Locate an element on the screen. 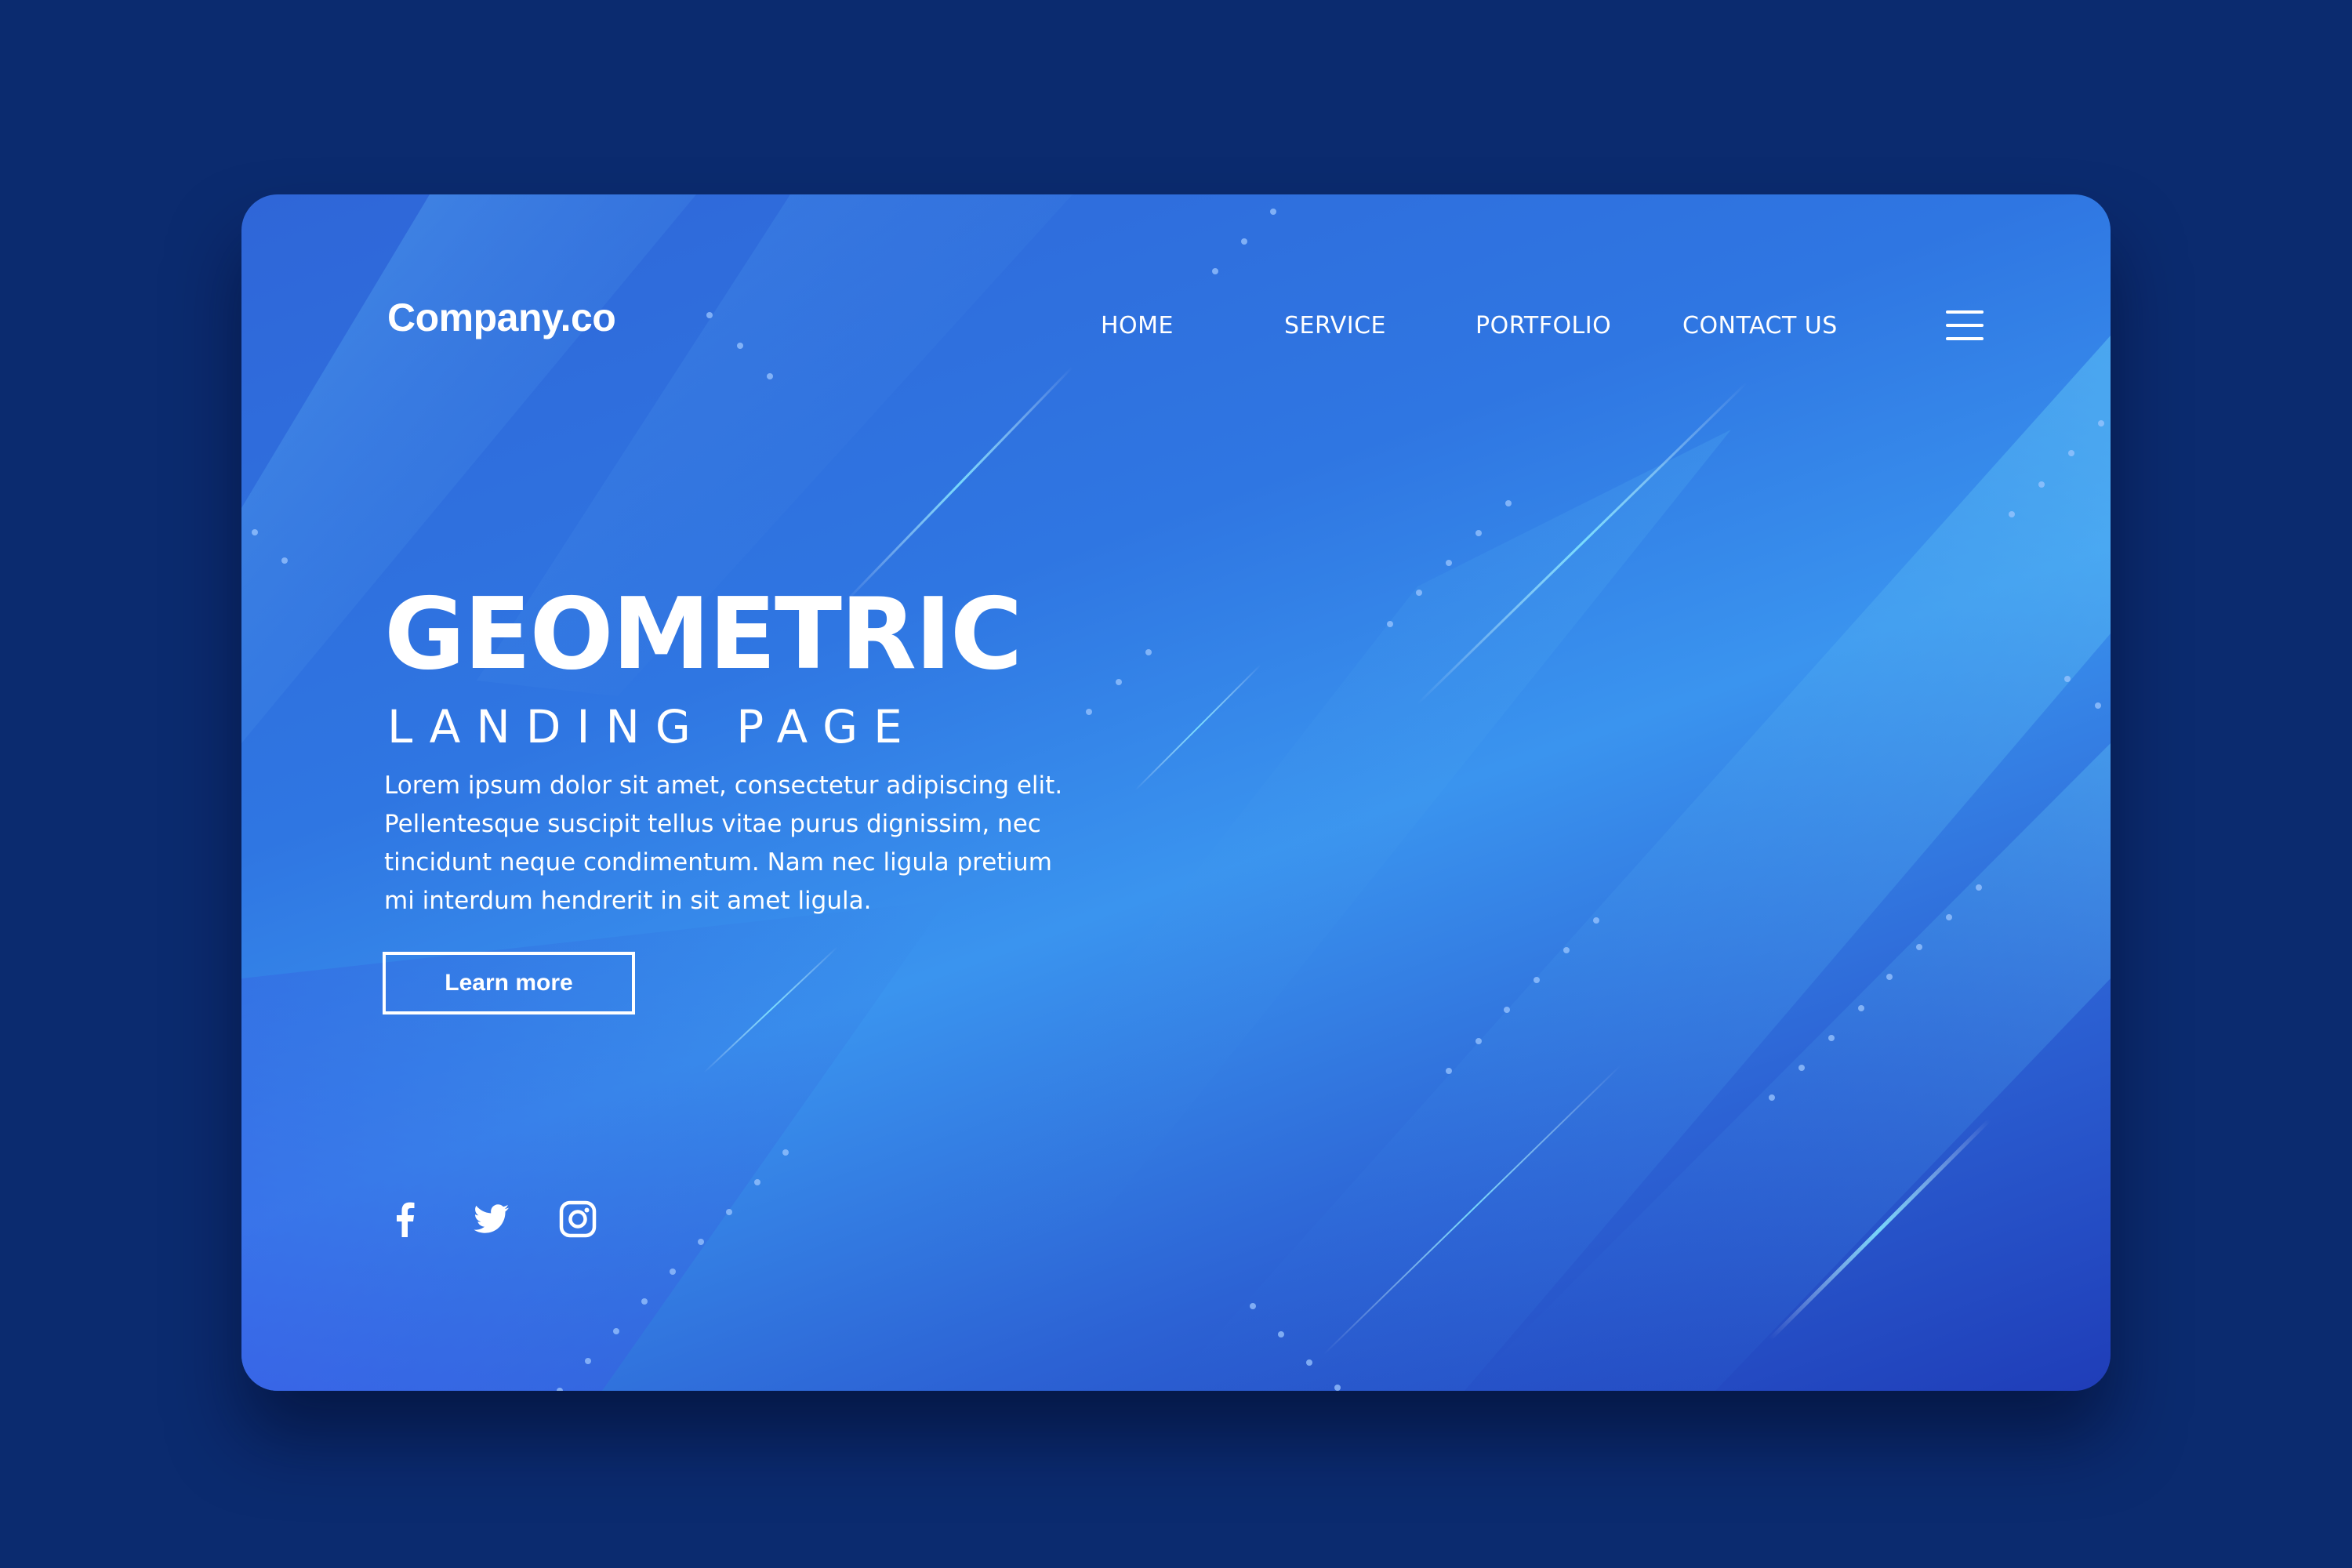 This screenshot has height=1568, width=2352. nav-contact-us: CONTACT US is located at coordinates (1760, 325).